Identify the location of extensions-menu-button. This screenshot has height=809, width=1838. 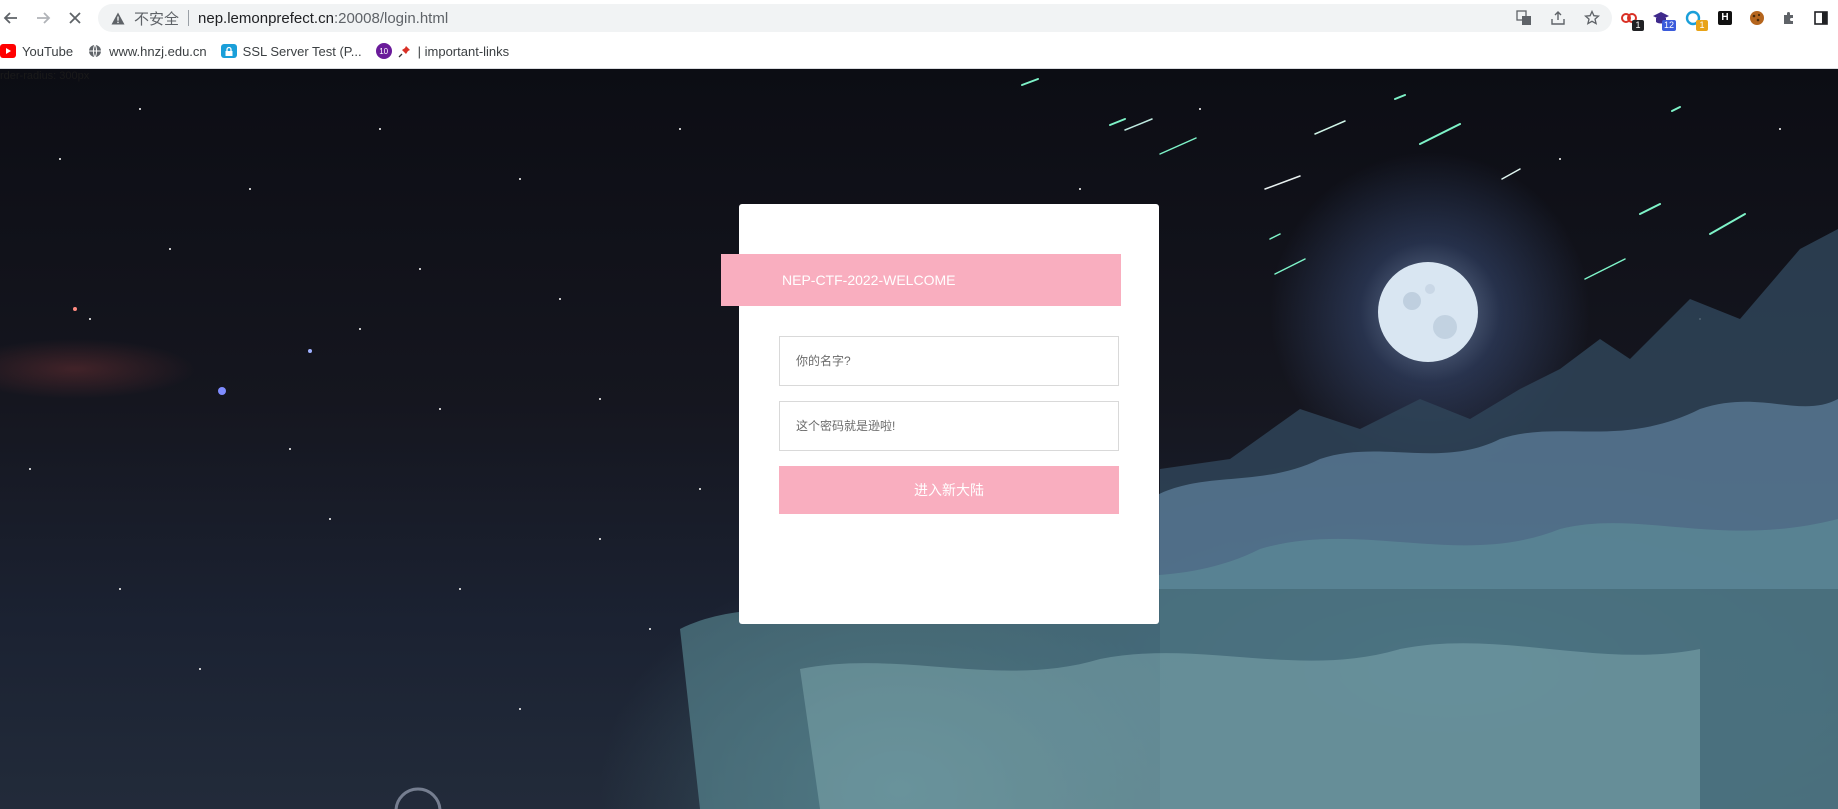
(1789, 18).